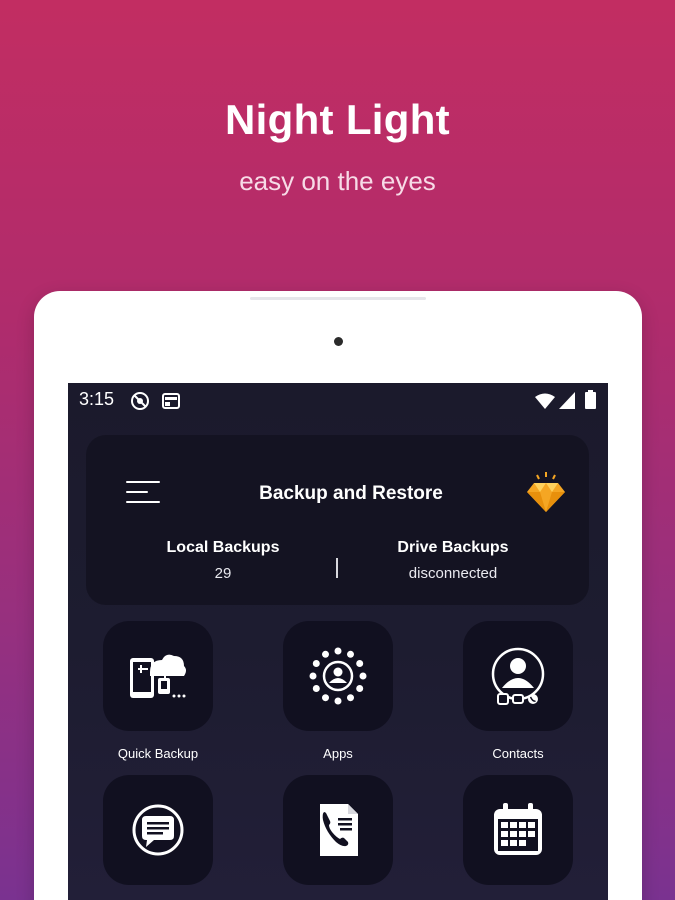 This screenshot has height=900, width=675. I want to click on drive-backups-status: disconnected, so click(453, 573).